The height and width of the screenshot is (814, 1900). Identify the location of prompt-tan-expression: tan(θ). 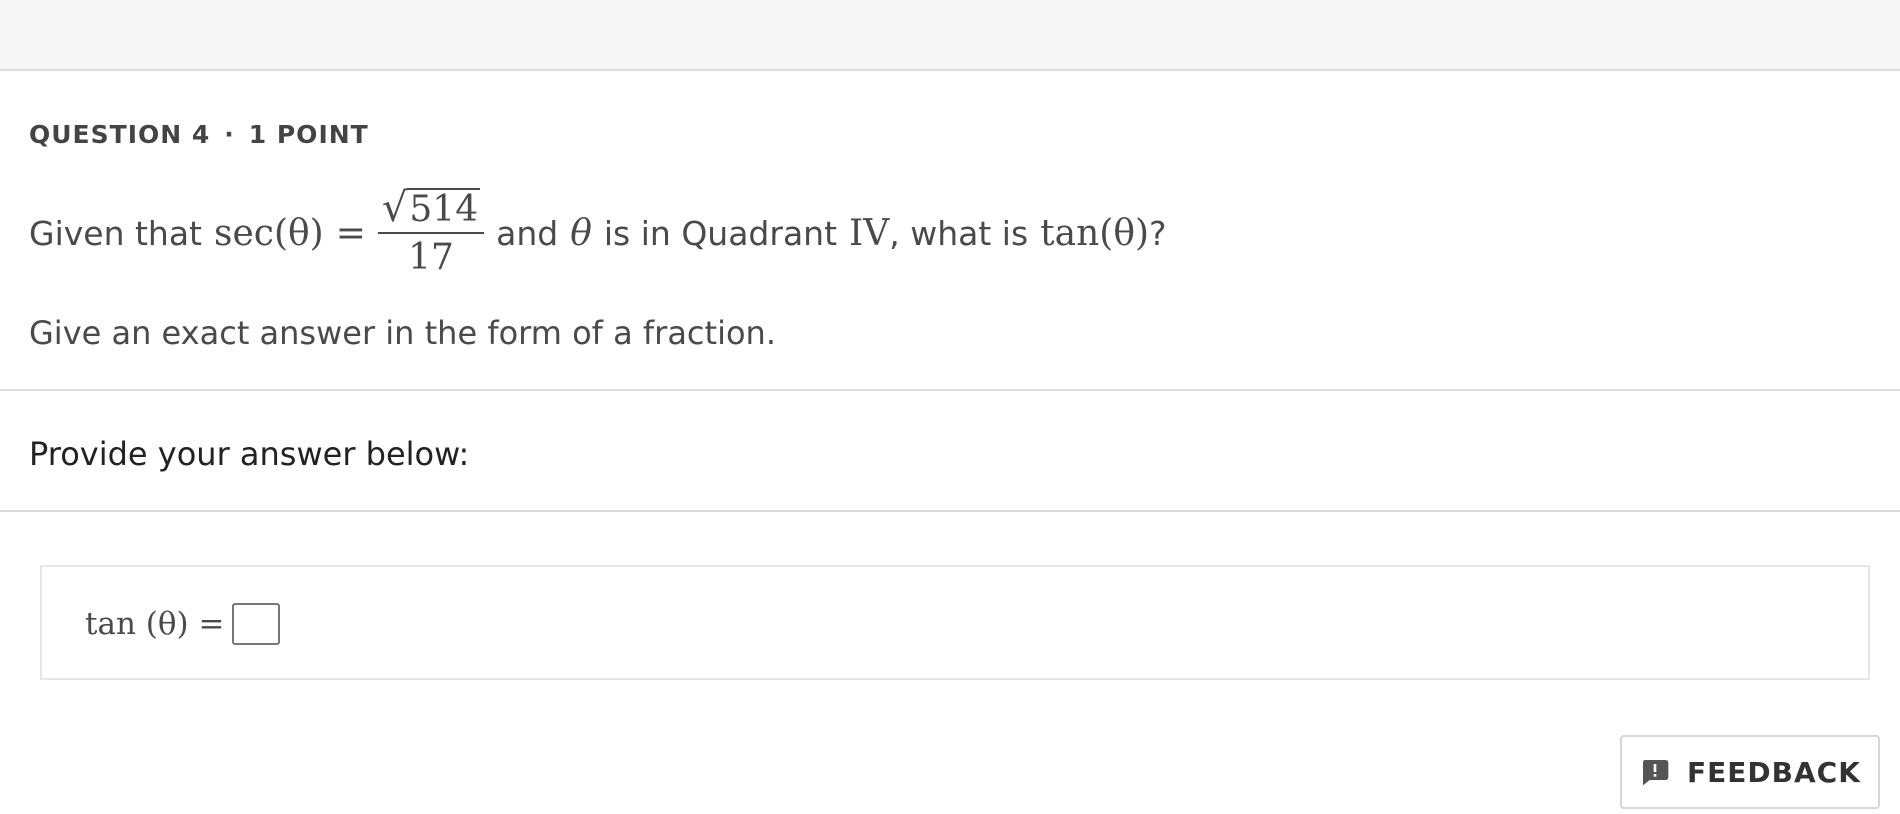
(1095, 233).